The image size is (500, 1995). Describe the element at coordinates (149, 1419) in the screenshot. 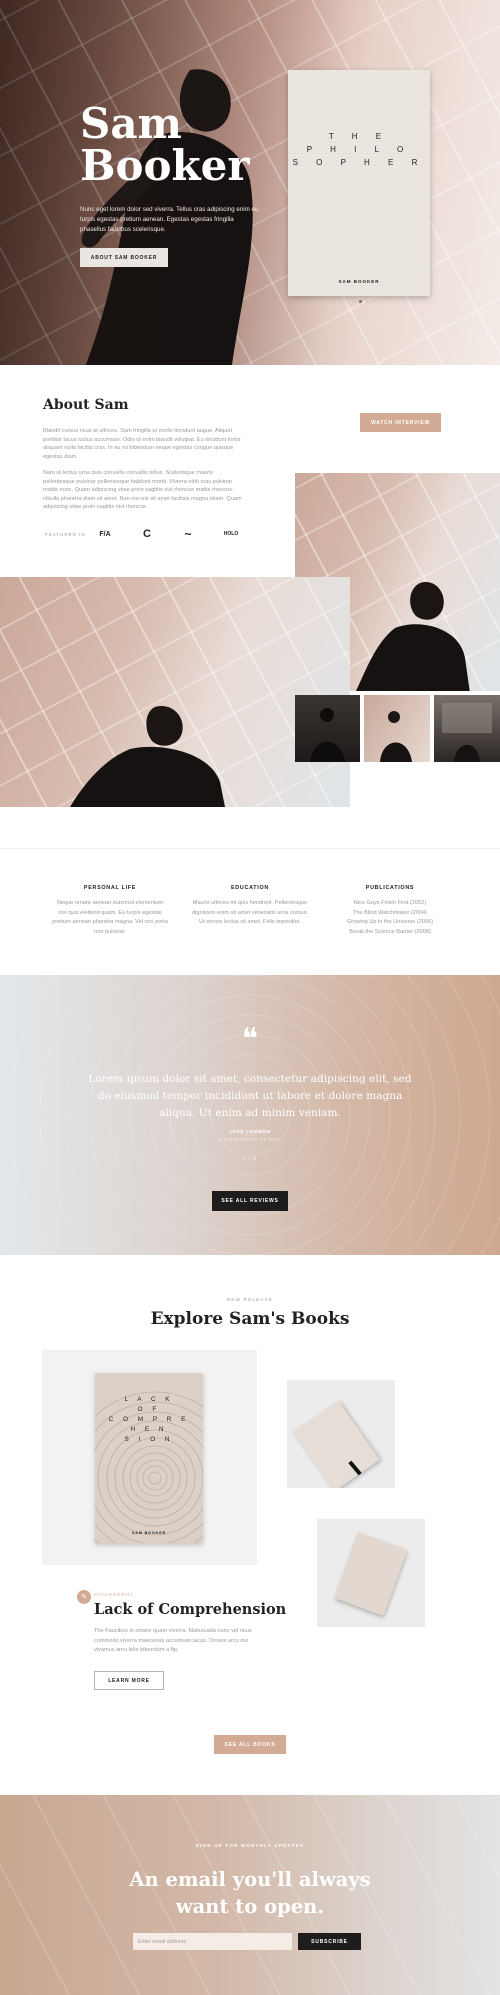

I see `featured-book-cover-title: L A C K O F C O M P R E H E N S I O N` at that location.